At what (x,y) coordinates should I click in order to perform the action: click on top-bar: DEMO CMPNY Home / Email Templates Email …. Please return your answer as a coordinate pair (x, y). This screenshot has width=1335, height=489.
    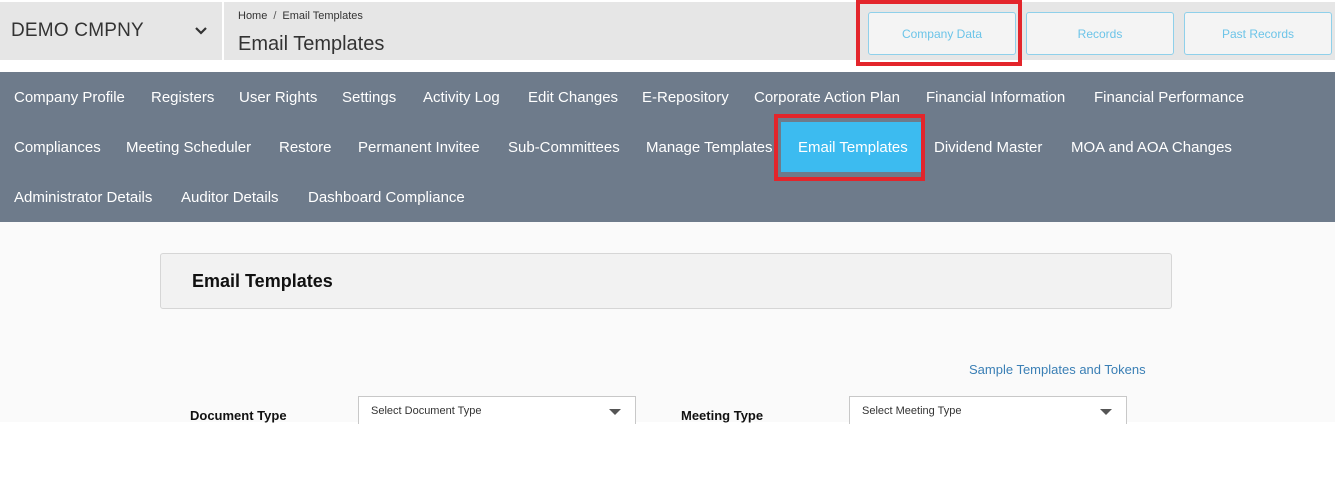
    Looking at the image, I should click on (667, 31).